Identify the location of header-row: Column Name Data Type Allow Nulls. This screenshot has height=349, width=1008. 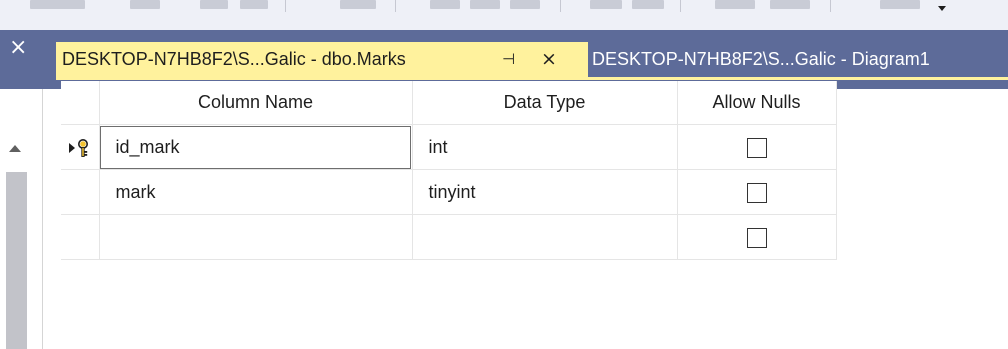
(449, 103).